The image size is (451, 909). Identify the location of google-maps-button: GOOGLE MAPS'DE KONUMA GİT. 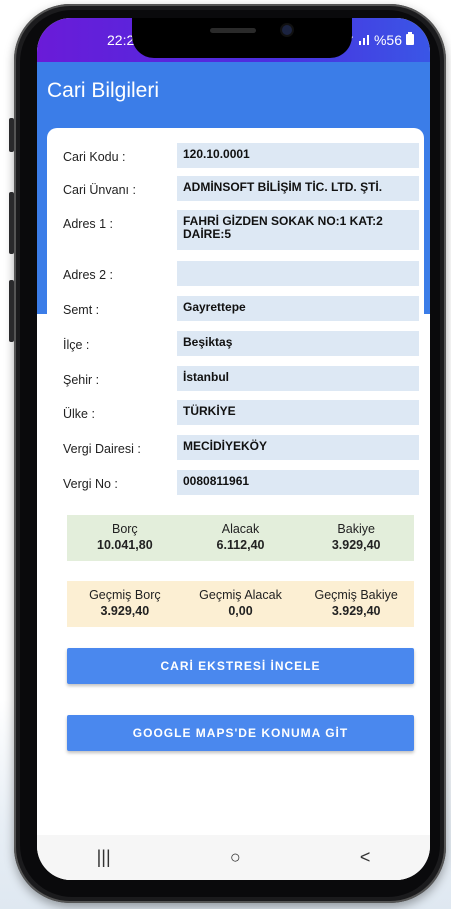
(240, 733).